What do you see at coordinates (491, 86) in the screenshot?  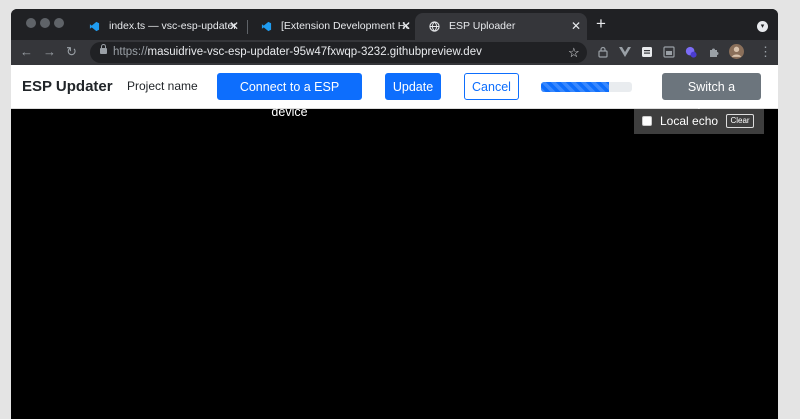 I see `cancel-button: Cancel` at bounding box center [491, 86].